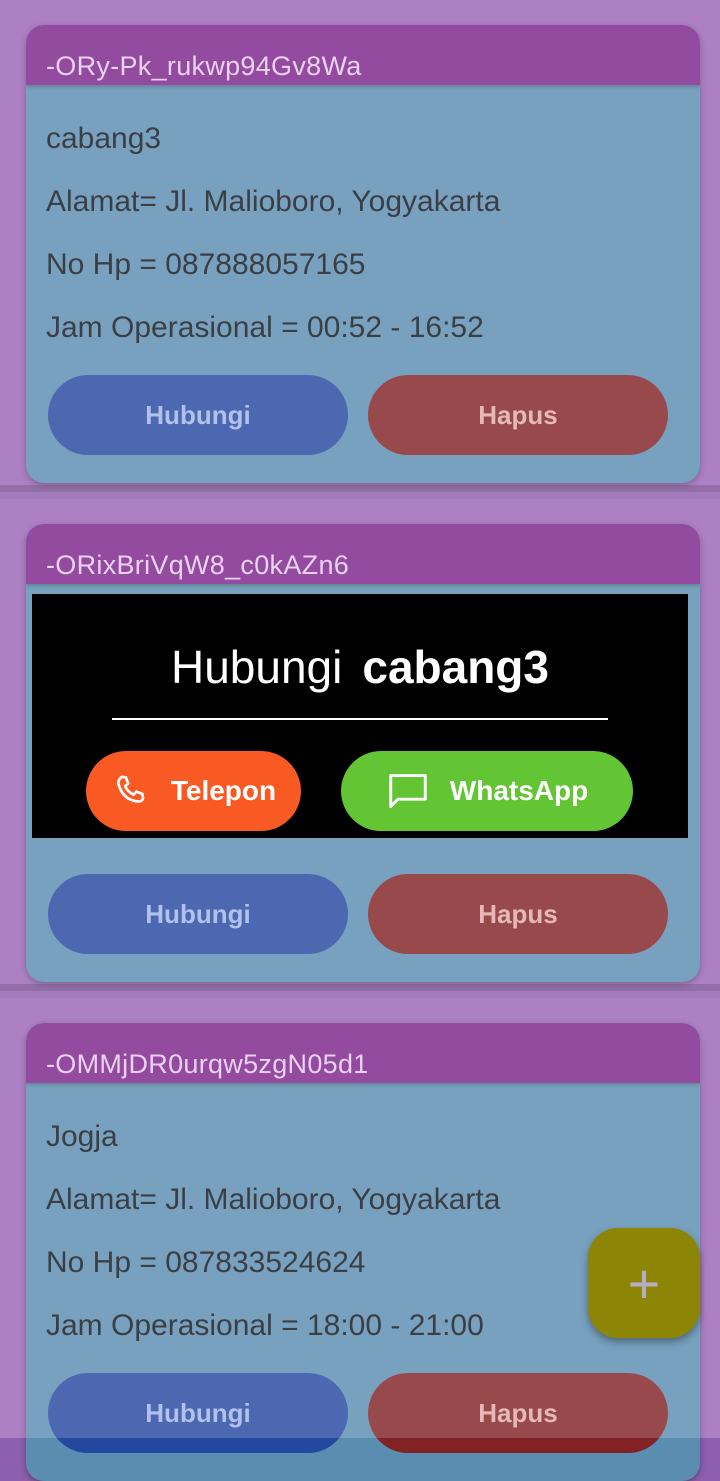  I want to click on add-branch-button: +, so click(644, 1283).